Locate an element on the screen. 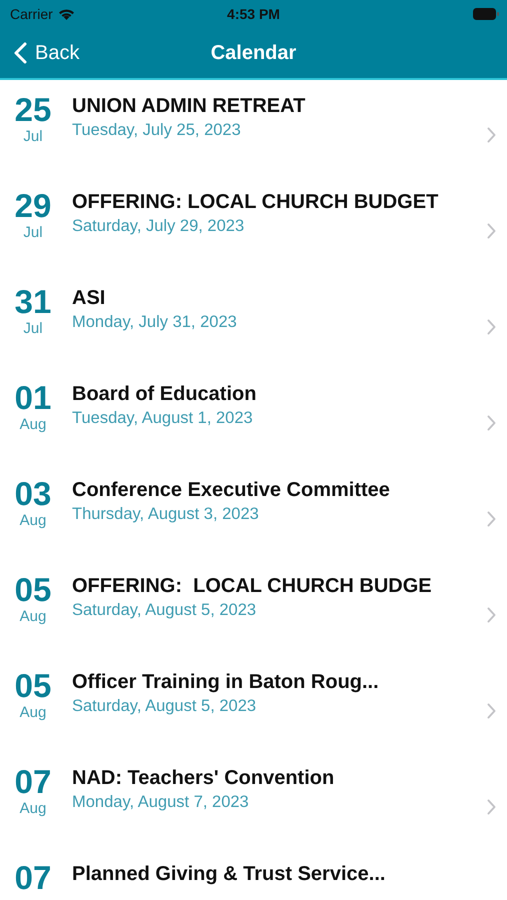 The height and width of the screenshot is (900, 507). event-date: Tuesday, July 25, 2023 is located at coordinates (156, 130).